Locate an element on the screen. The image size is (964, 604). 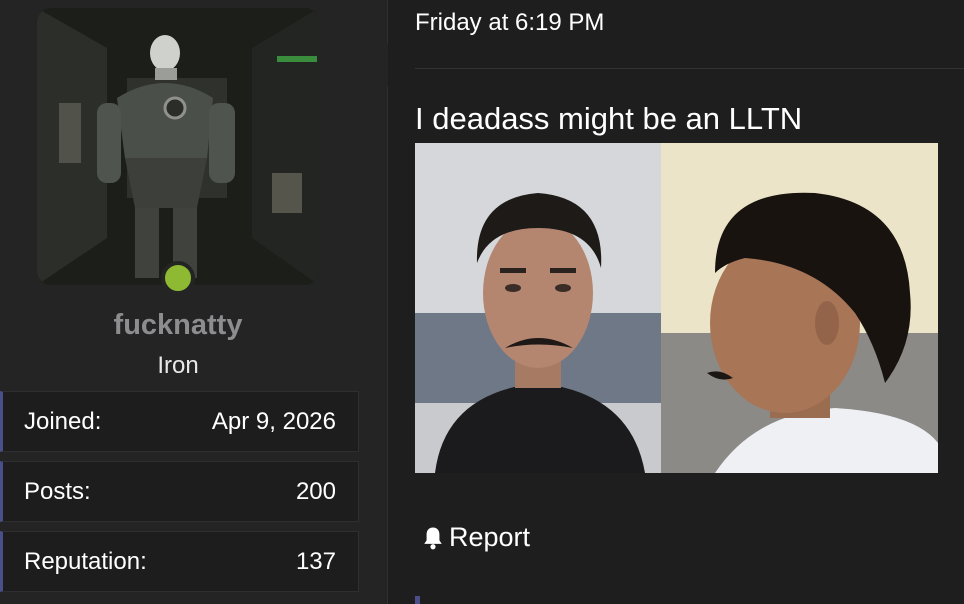
bell-icon is located at coordinates (433, 538).